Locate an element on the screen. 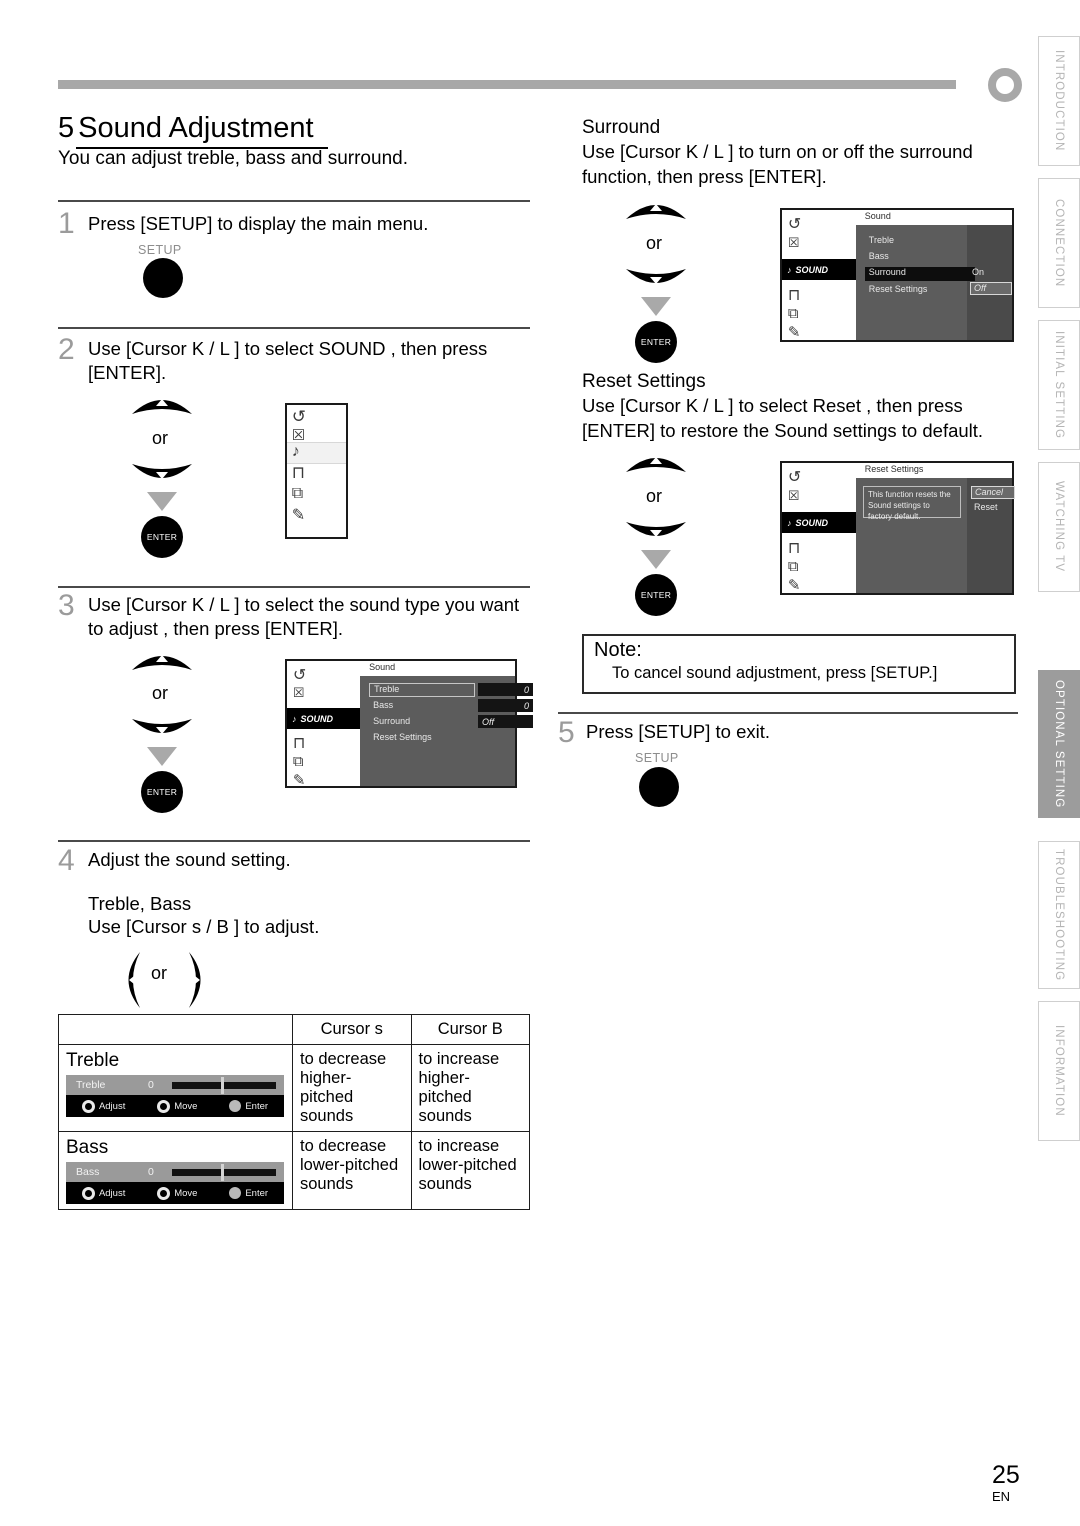 The image size is (1080, 1526). enter-button-surround: ENTER is located at coordinates (656, 342).